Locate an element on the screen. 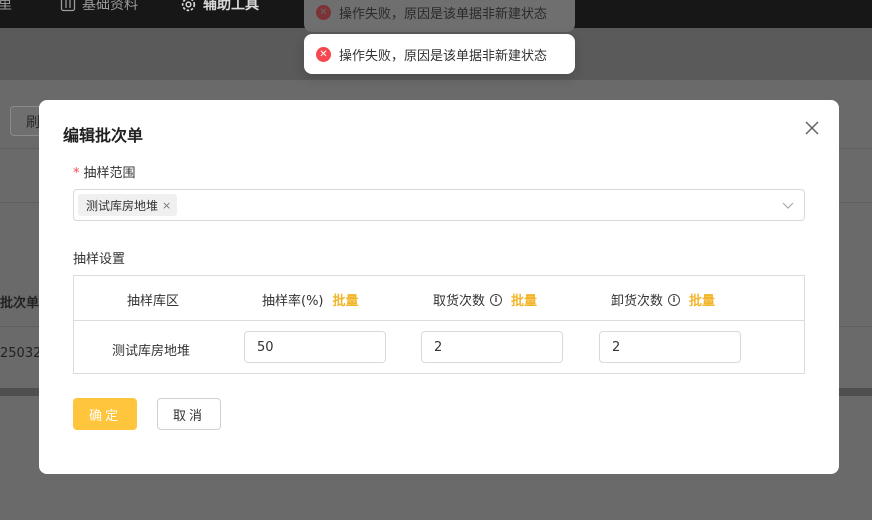 The height and width of the screenshot is (520, 872). batch-unload-link: 批量 is located at coordinates (702, 299).